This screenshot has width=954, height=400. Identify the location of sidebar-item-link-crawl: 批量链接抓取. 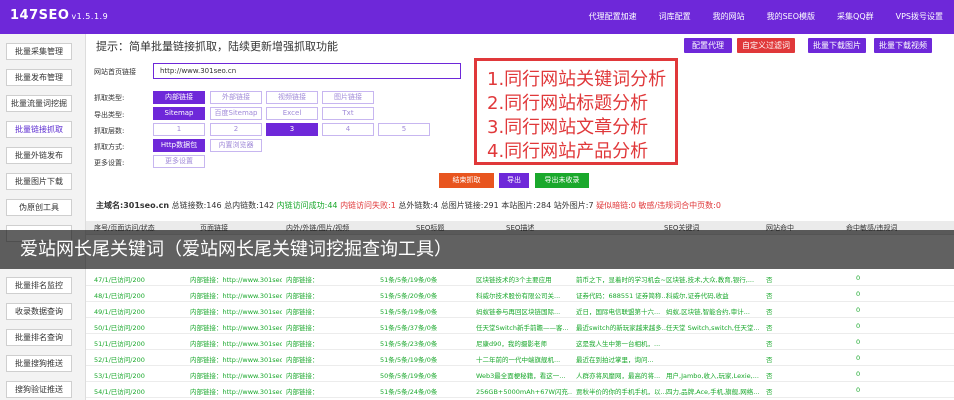
(39, 129).